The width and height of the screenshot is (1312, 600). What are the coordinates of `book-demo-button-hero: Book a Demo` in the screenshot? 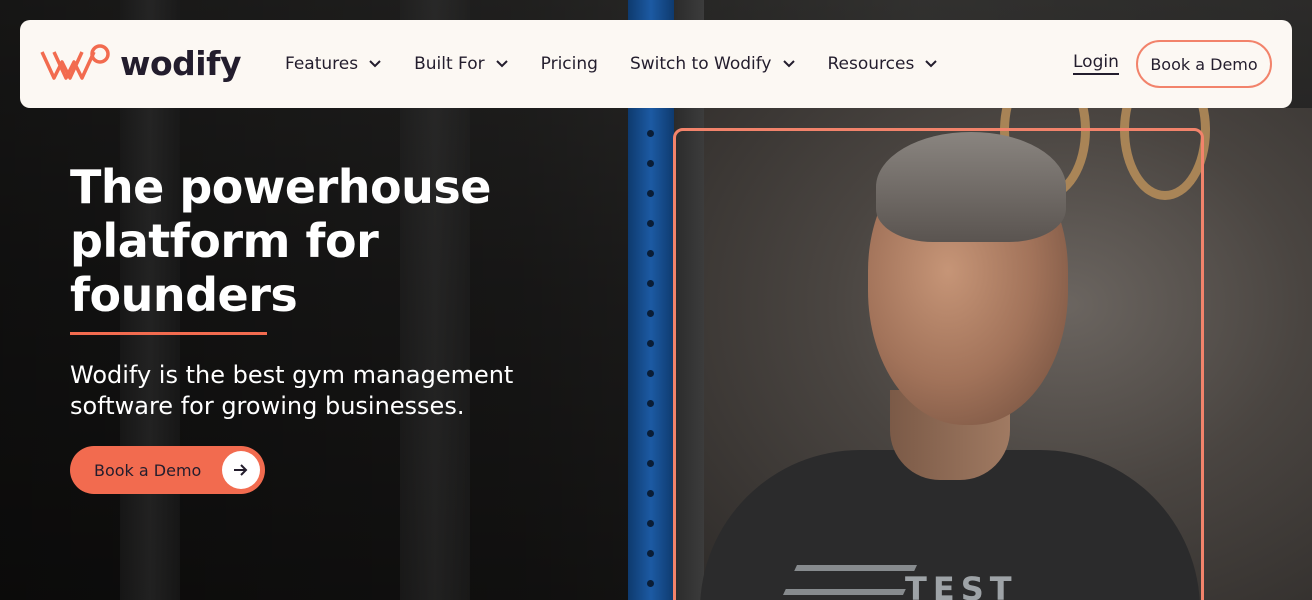 It's located at (167, 470).